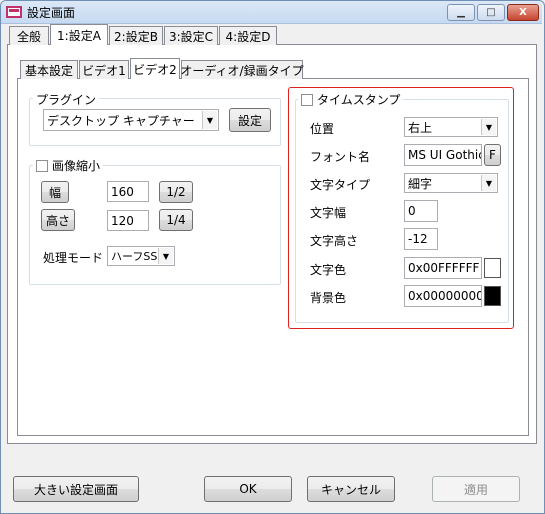 Image resolution: width=545 pixels, height=514 pixels. What do you see at coordinates (248, 35) in the screenshot?
I see `tab-setting-d: 4:設定D` at bounding box center [248, 35].